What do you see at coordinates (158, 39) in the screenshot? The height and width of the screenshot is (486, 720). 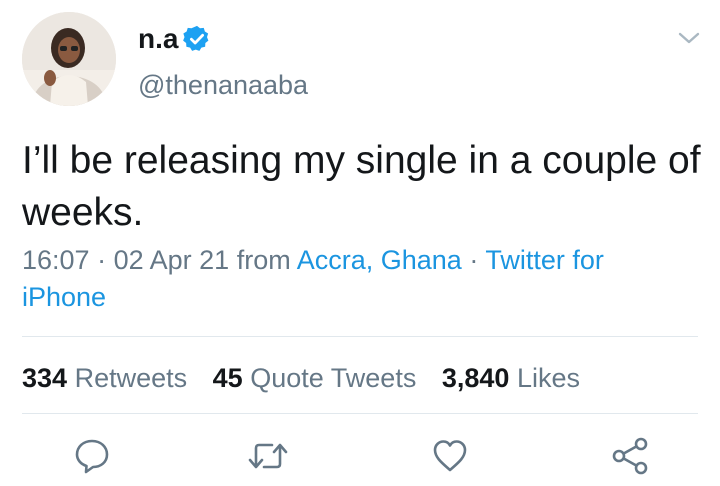 I see `display-name: n.a` at bounding box center [158, 39].